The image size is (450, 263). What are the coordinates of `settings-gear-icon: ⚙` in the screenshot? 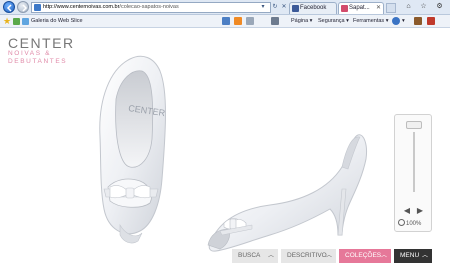 It's located at (439, 7).